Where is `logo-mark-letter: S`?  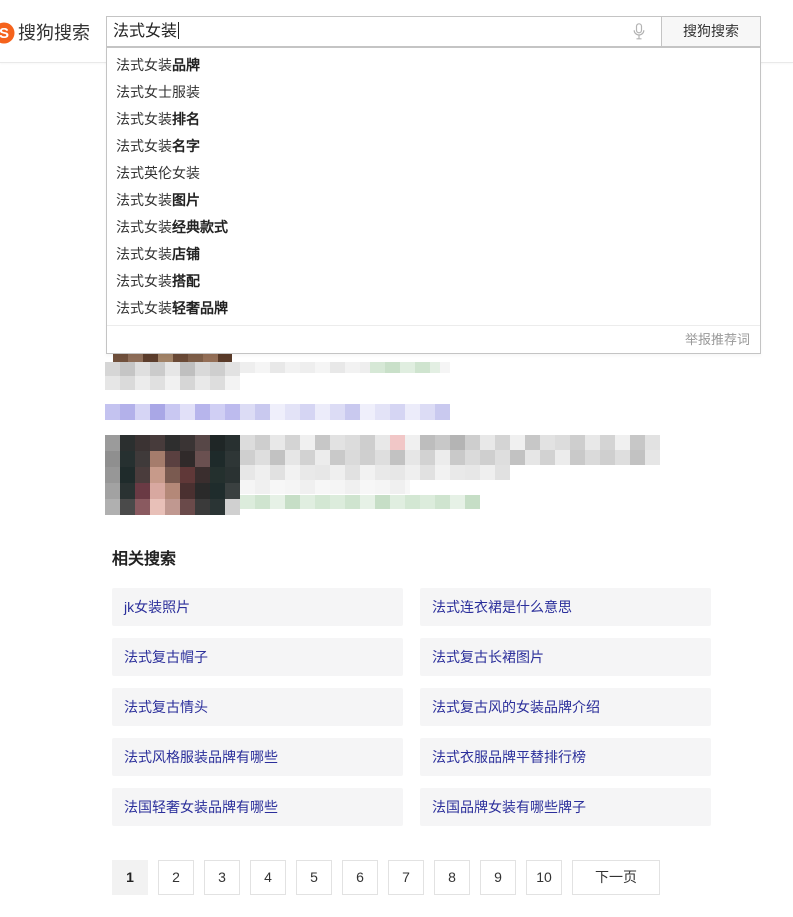
logo-mark-letter: S is located at coordinates (4, 33).